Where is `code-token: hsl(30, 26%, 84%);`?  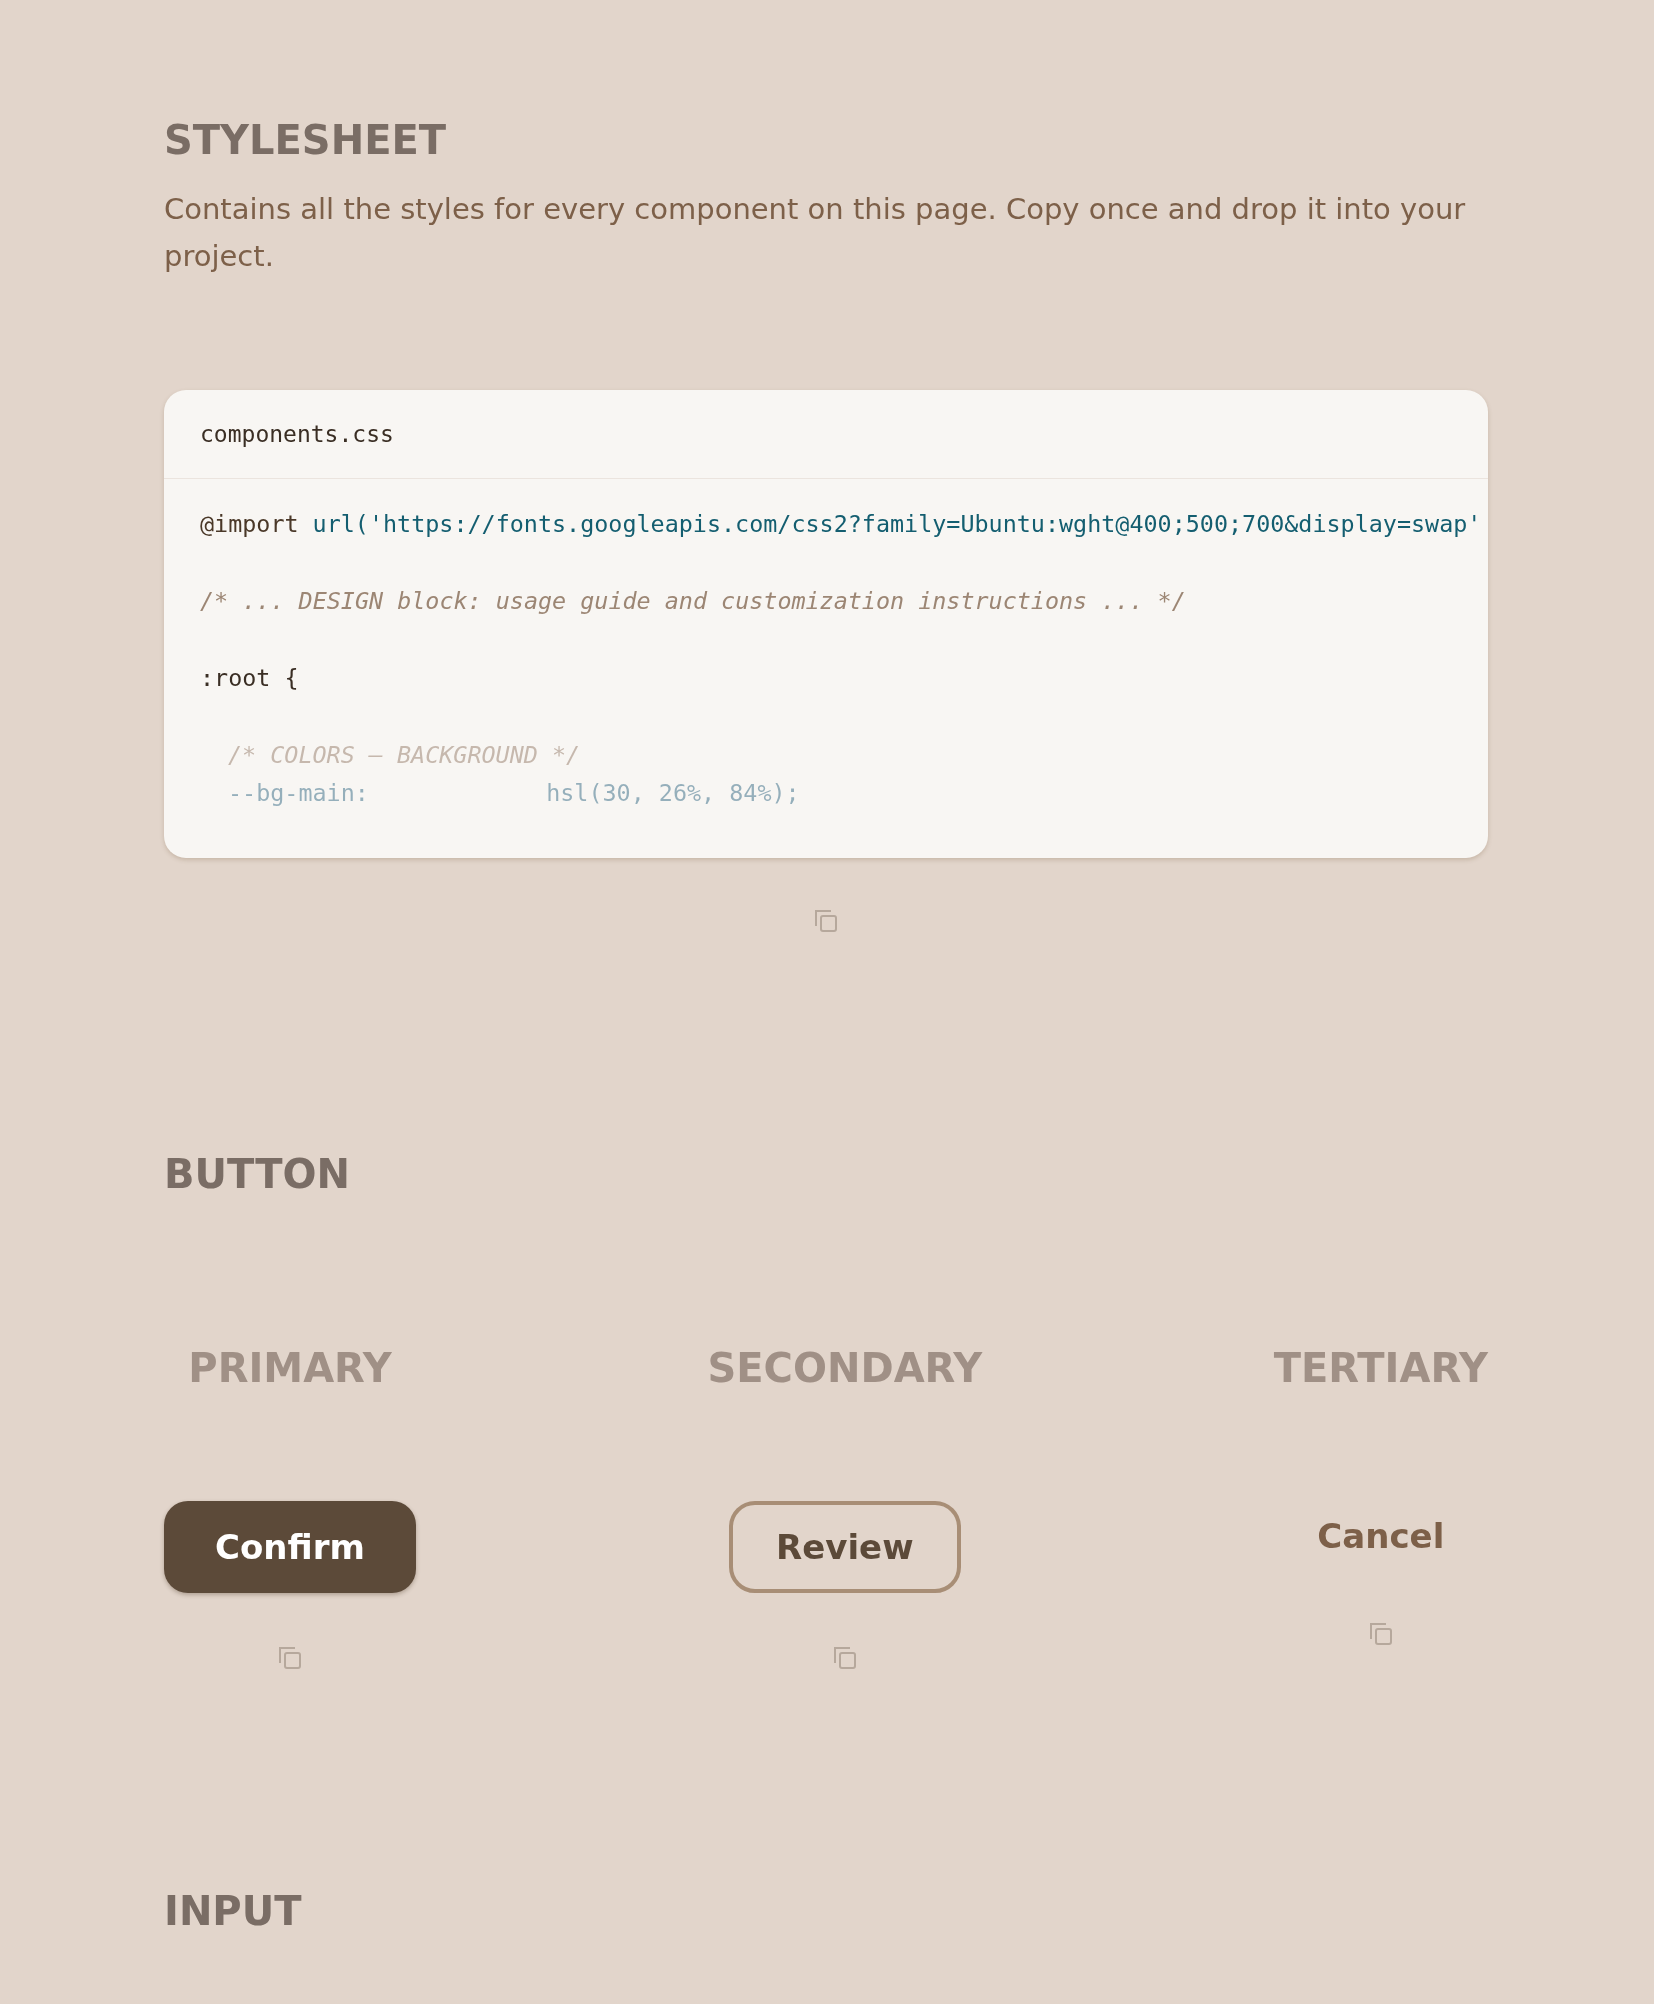 code-token: hsl(30, 26%, 84%); is located at coordinates (673, 793).